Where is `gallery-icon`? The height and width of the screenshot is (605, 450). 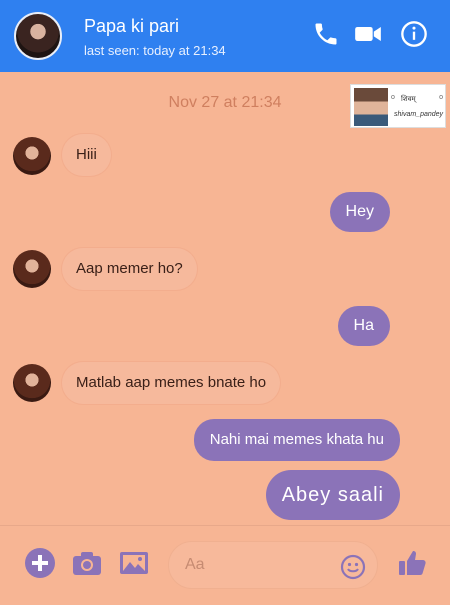 gallery-icon is located at coordinates (134, 563).